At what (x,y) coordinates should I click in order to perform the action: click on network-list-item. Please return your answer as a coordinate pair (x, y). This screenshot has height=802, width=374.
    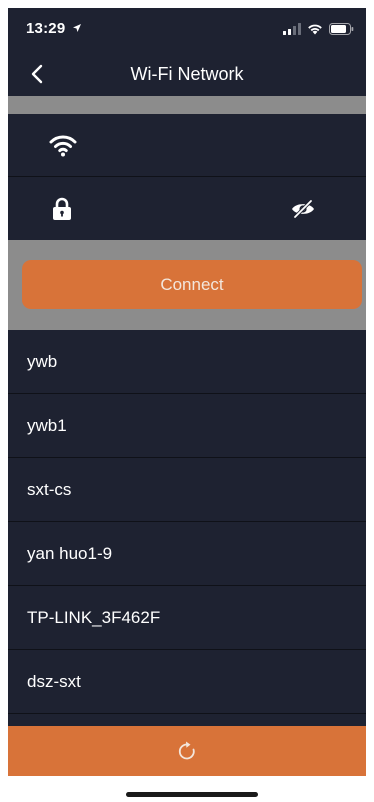
    Looking at the image, I should click on (187, 720).